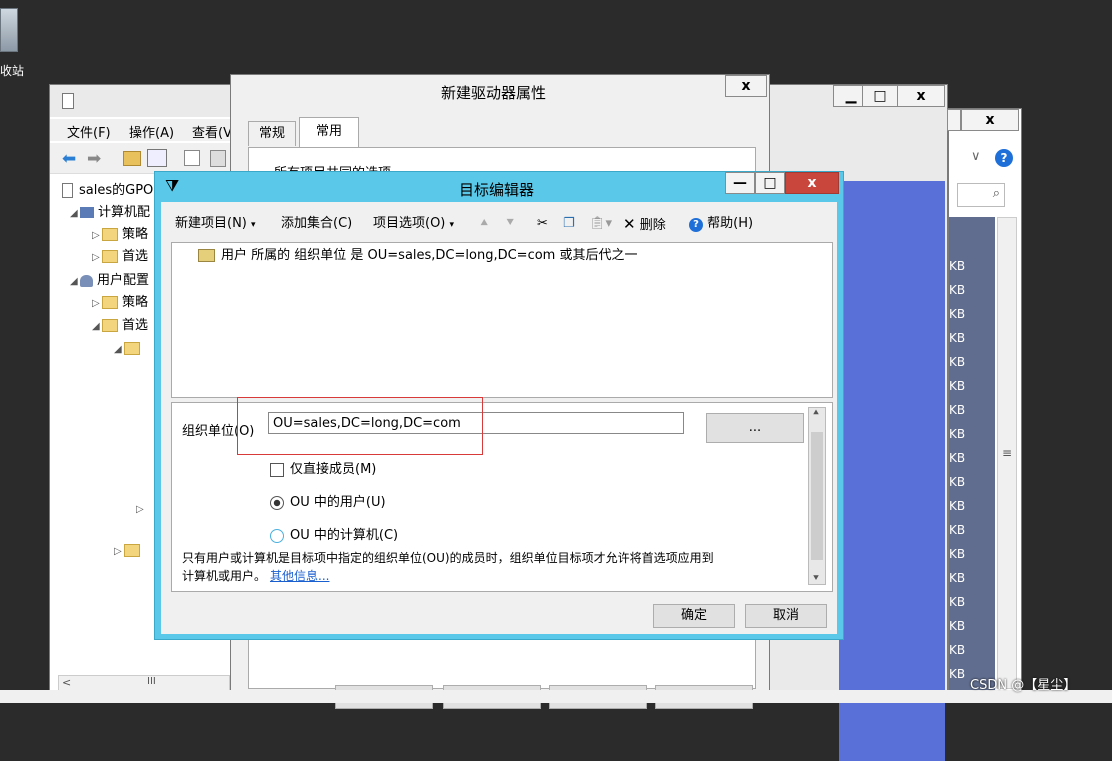 Image resolution: width=1112 pixels, height=761 pixels. Describe the element at coordinates (9, 30) in the screenshot. I see `recycle-bin-icon` at that location.